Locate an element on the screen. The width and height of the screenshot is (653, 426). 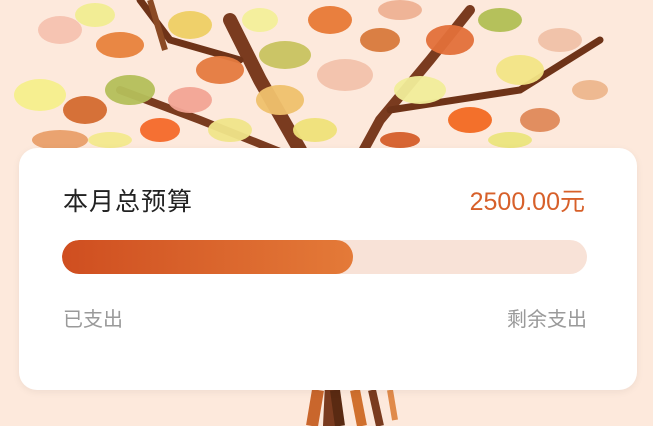
remaining-label: 剩余支出 is located at coordinates (547, 319).